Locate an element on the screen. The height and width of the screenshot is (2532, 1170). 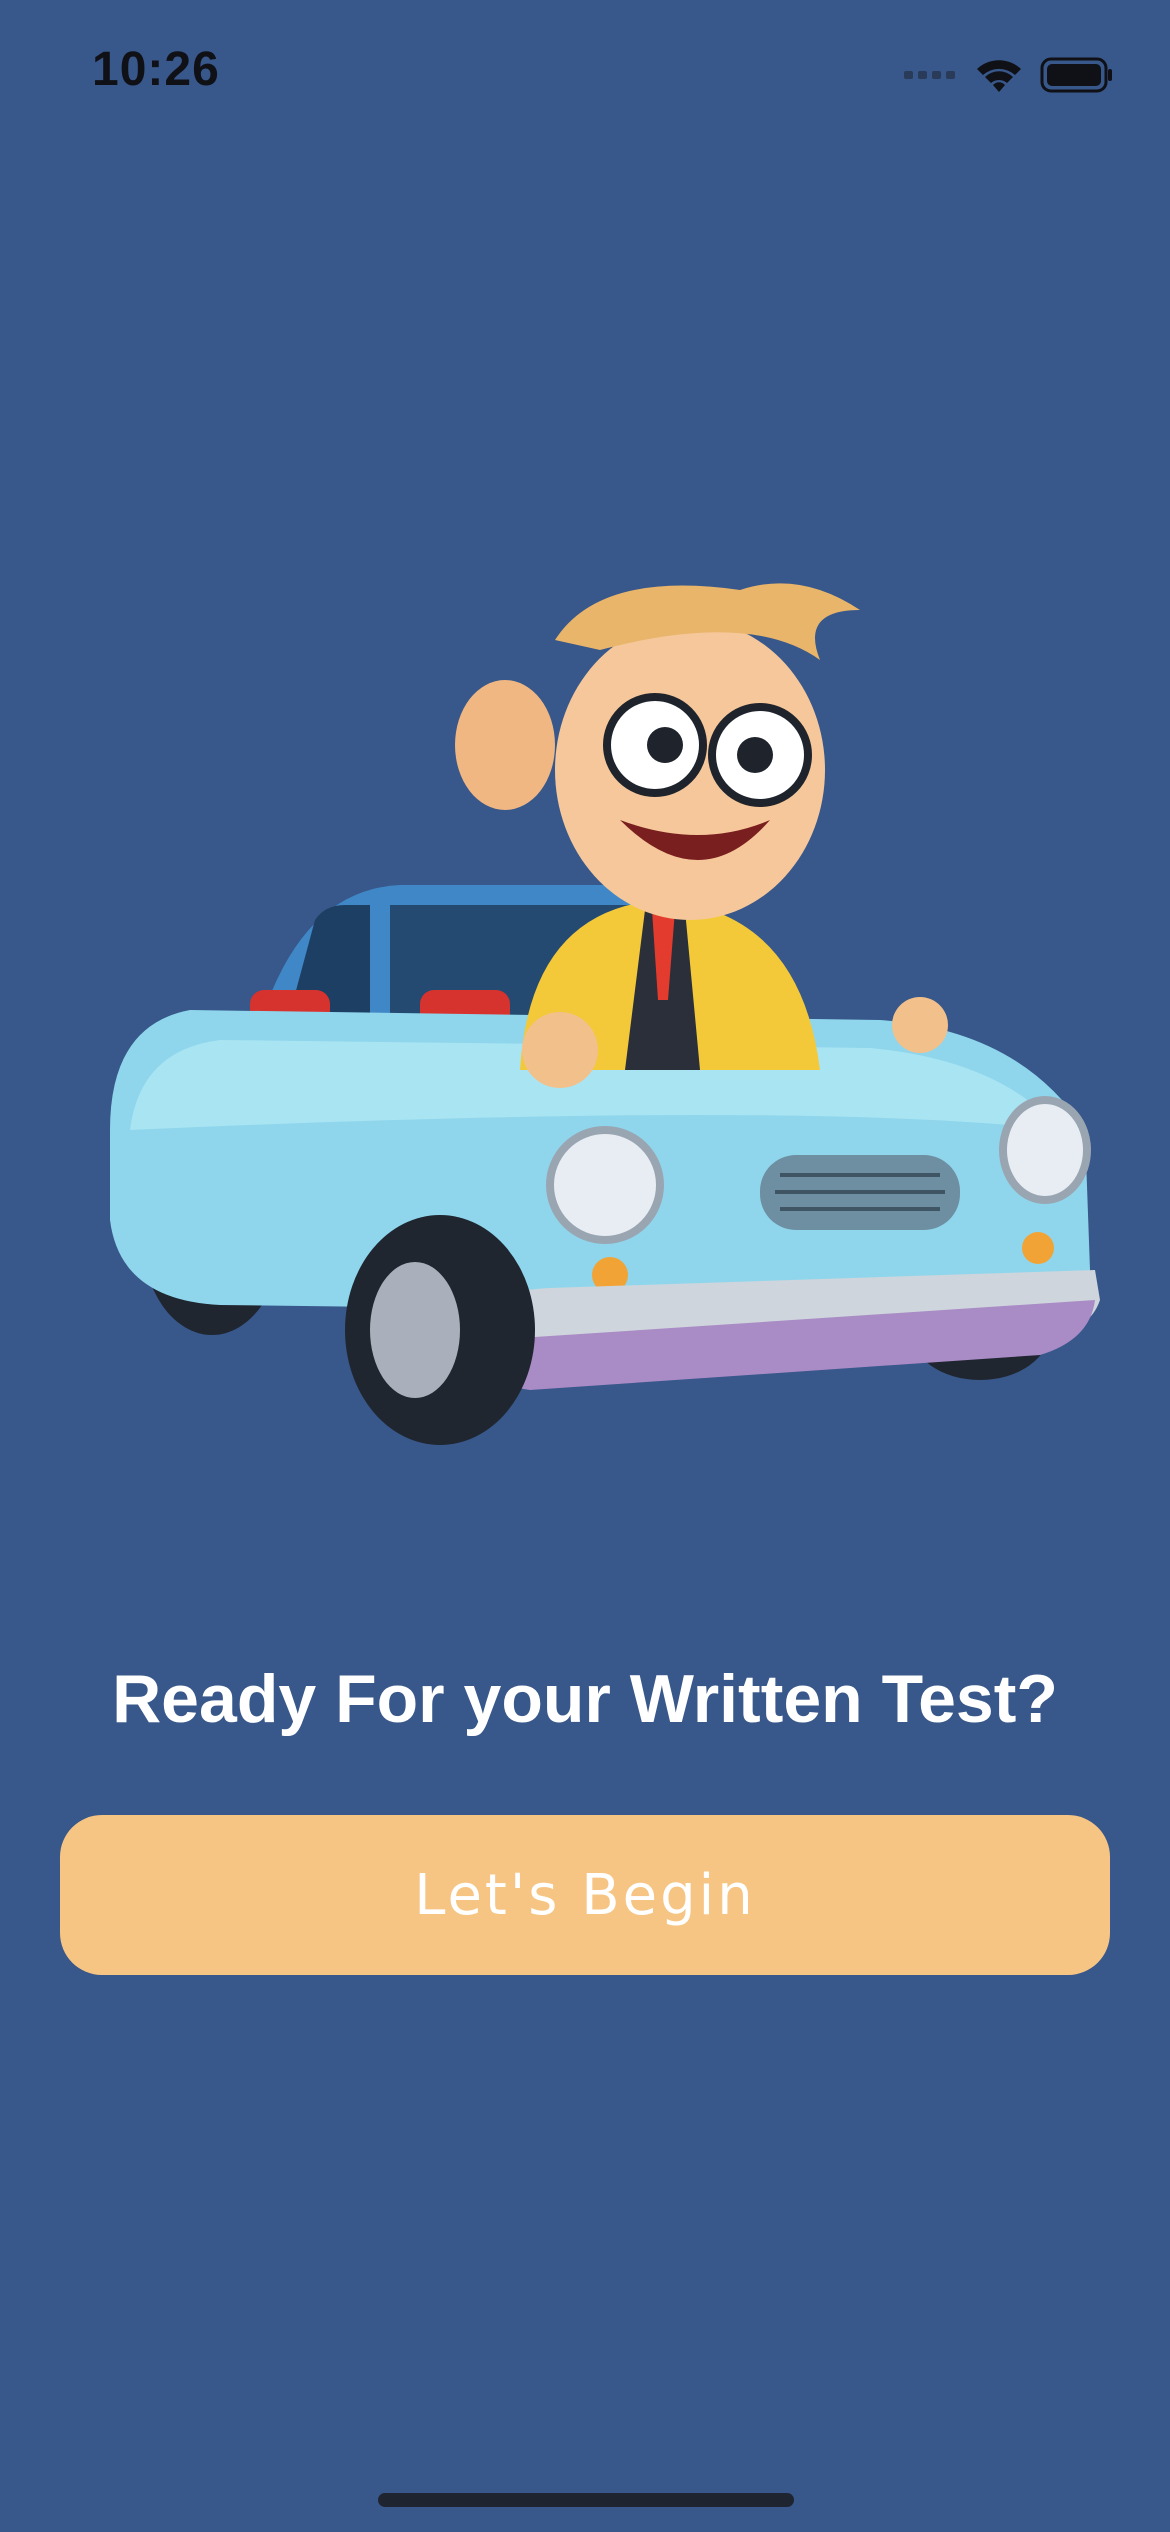
lets-begin-button: Let's Begin is located at coordinates (585, 1895).